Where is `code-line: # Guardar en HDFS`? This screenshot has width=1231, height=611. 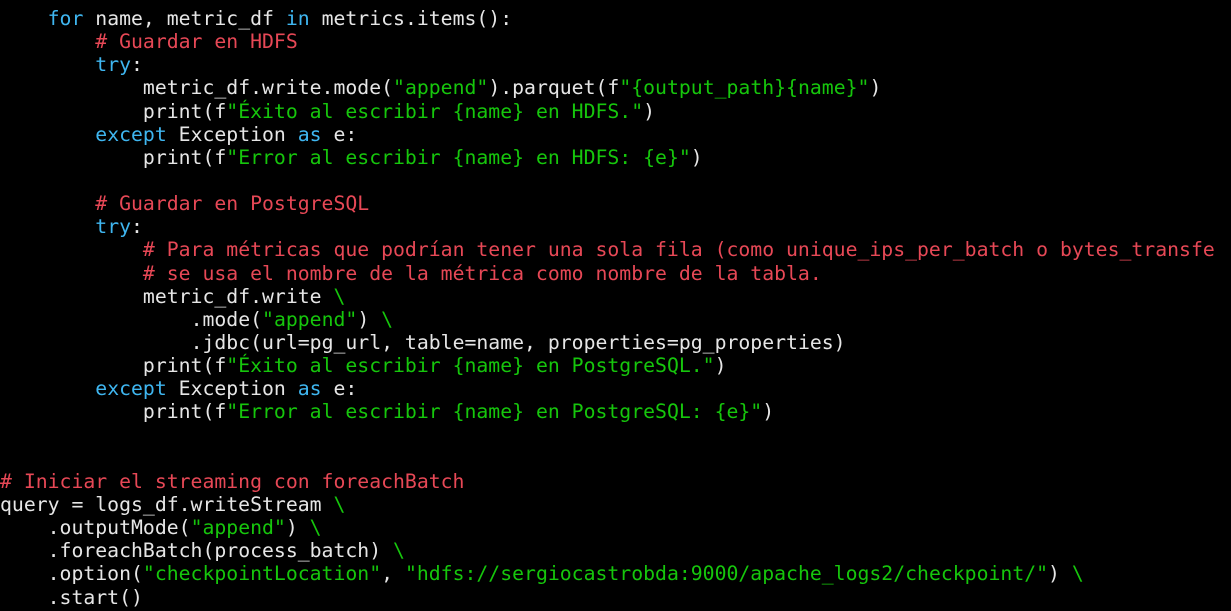
code-line: # Guardar en HDFS is located at coordinates (615, 41).